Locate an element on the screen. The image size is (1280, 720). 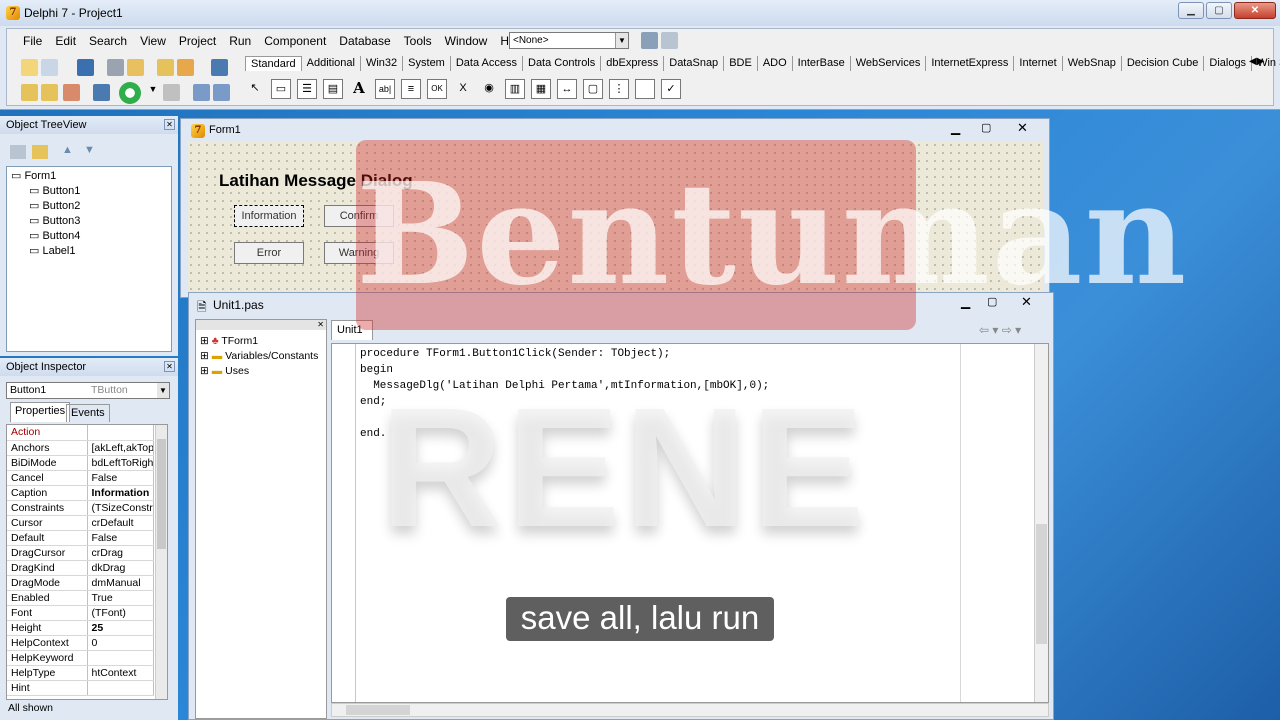
button-icon: OK is located at coordinates (437, 89).